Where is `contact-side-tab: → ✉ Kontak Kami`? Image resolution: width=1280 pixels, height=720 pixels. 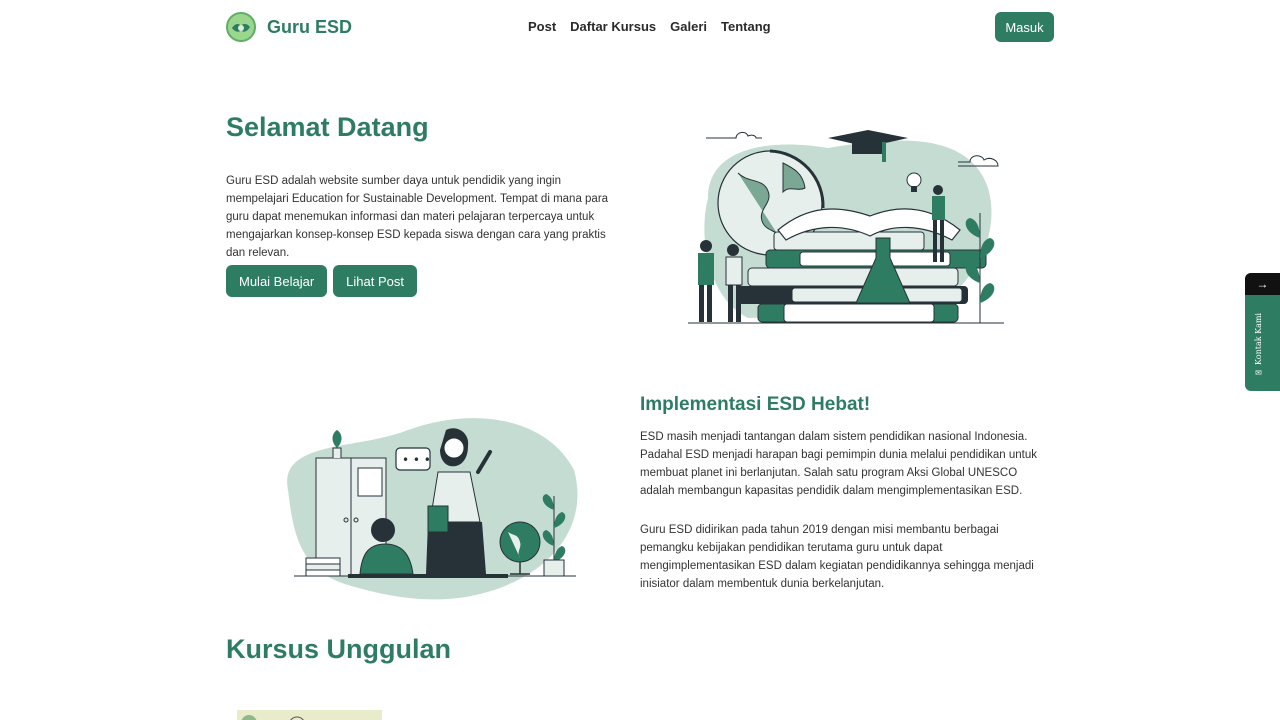 contact-side-tab: → ✉ Kontak Kami is located at coordinates (1262, 332).